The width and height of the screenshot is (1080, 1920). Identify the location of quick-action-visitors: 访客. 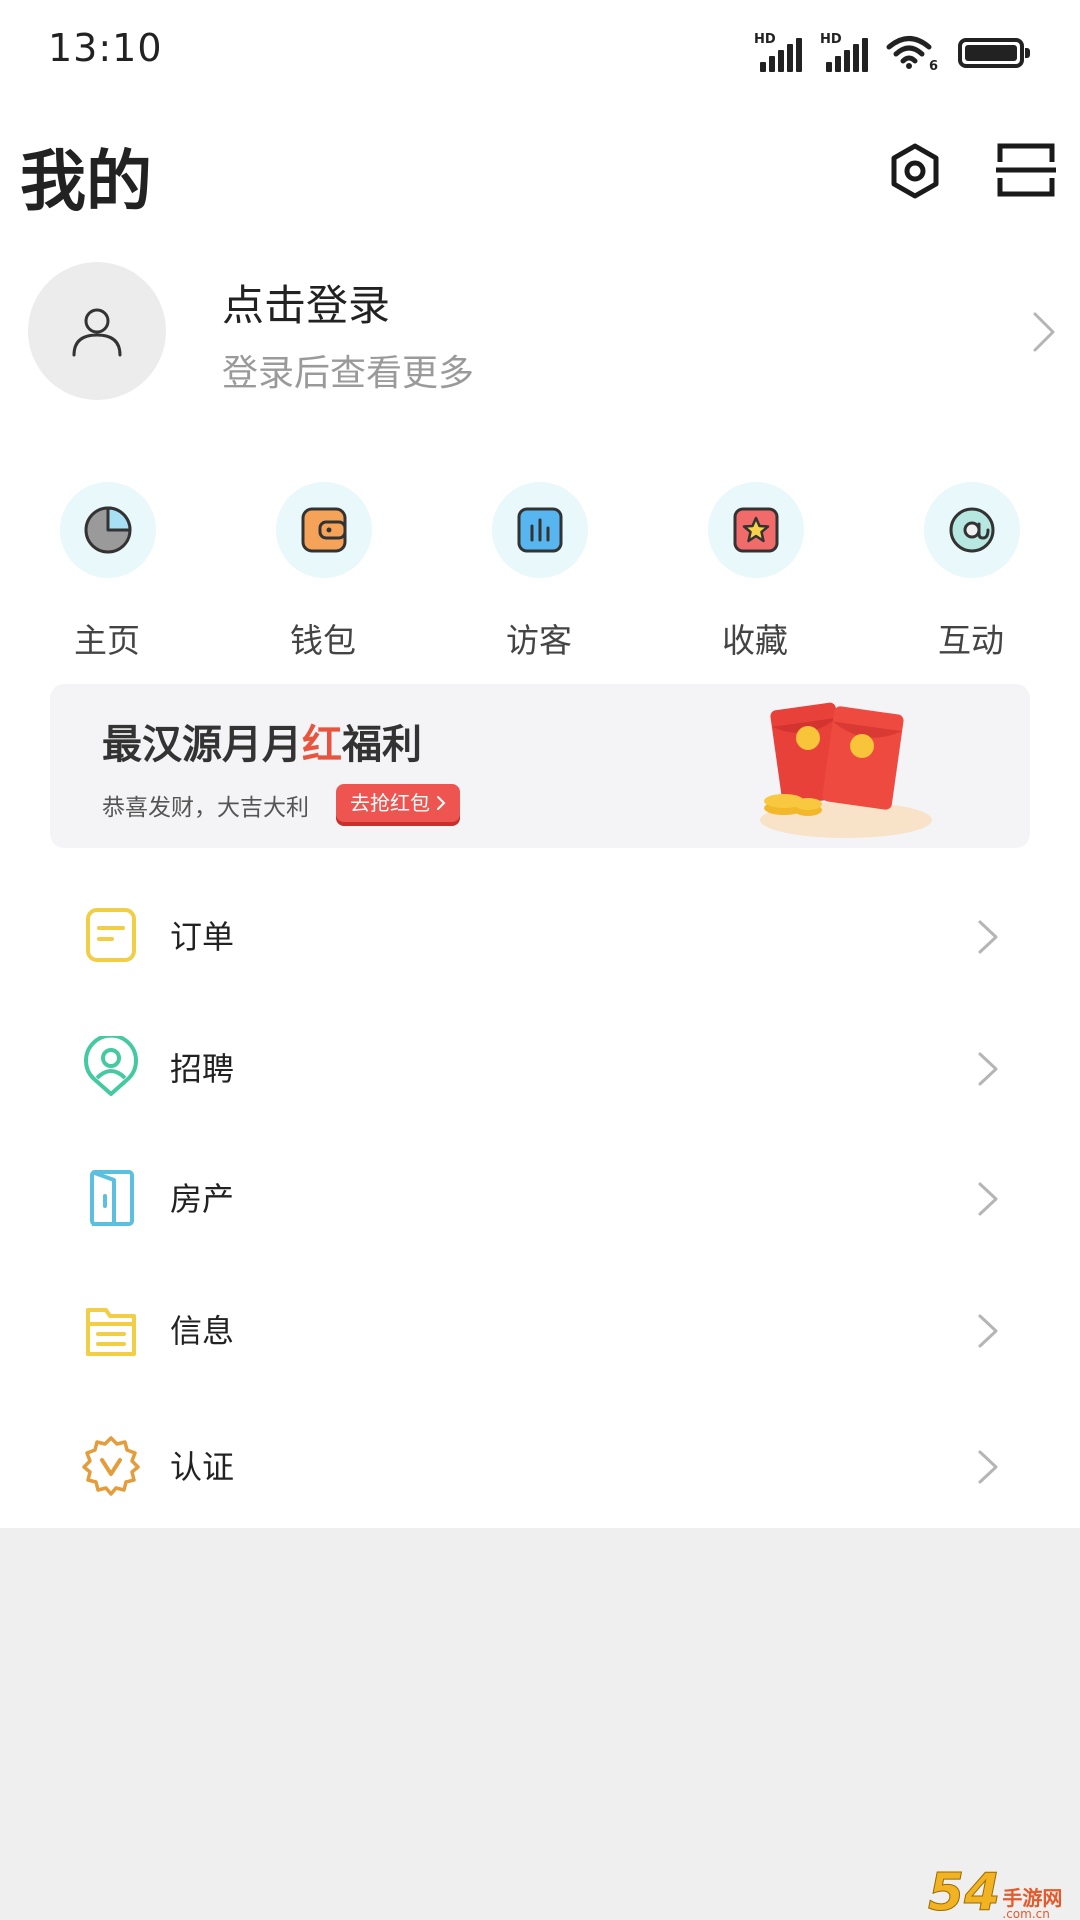
(539, 569).